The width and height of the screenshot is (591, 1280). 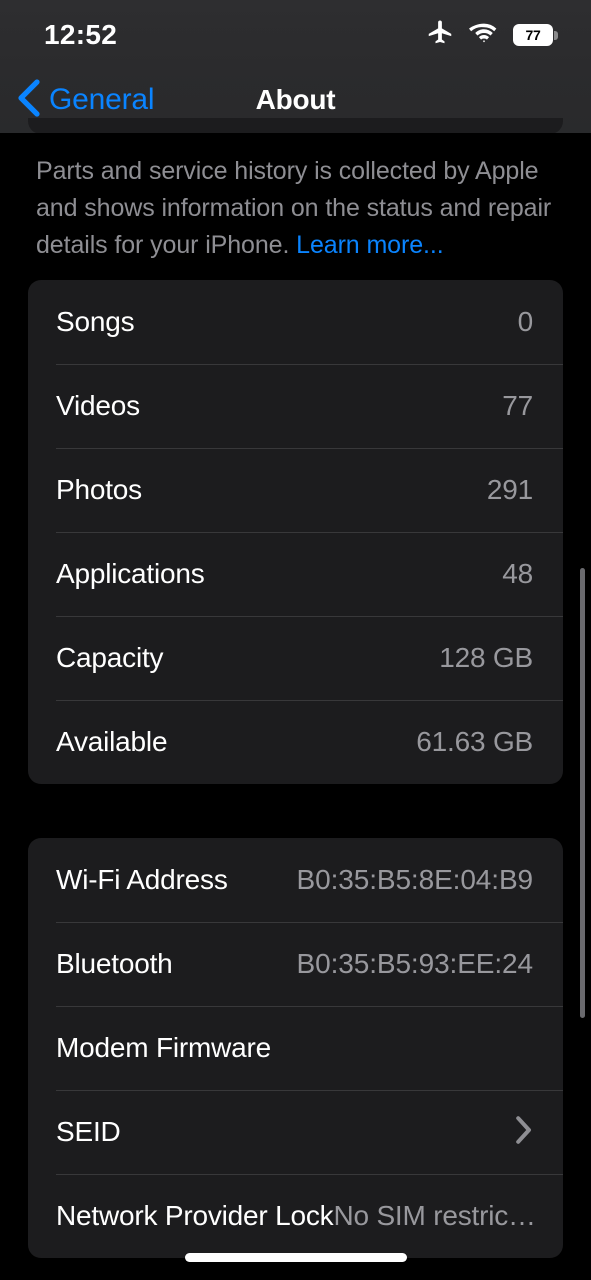 I want to click on status-bar-indicators: 77, so click(x=491, y=35).